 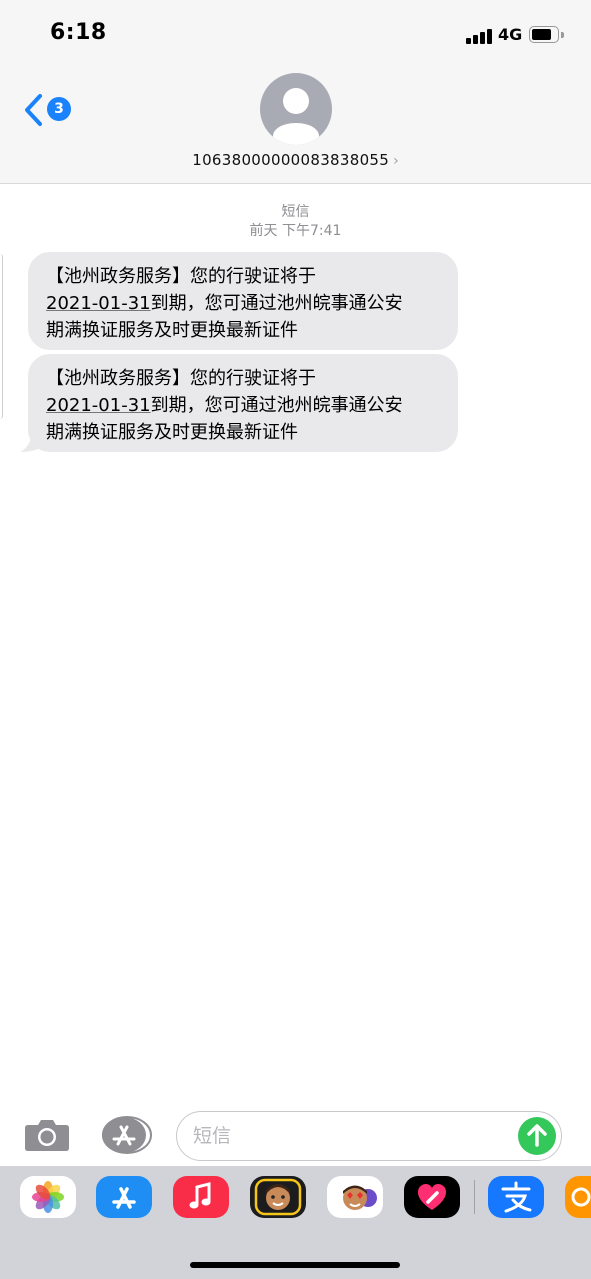 I want to click on message-timestamp: 前天 下午7:41, so click(x=295, y=231).